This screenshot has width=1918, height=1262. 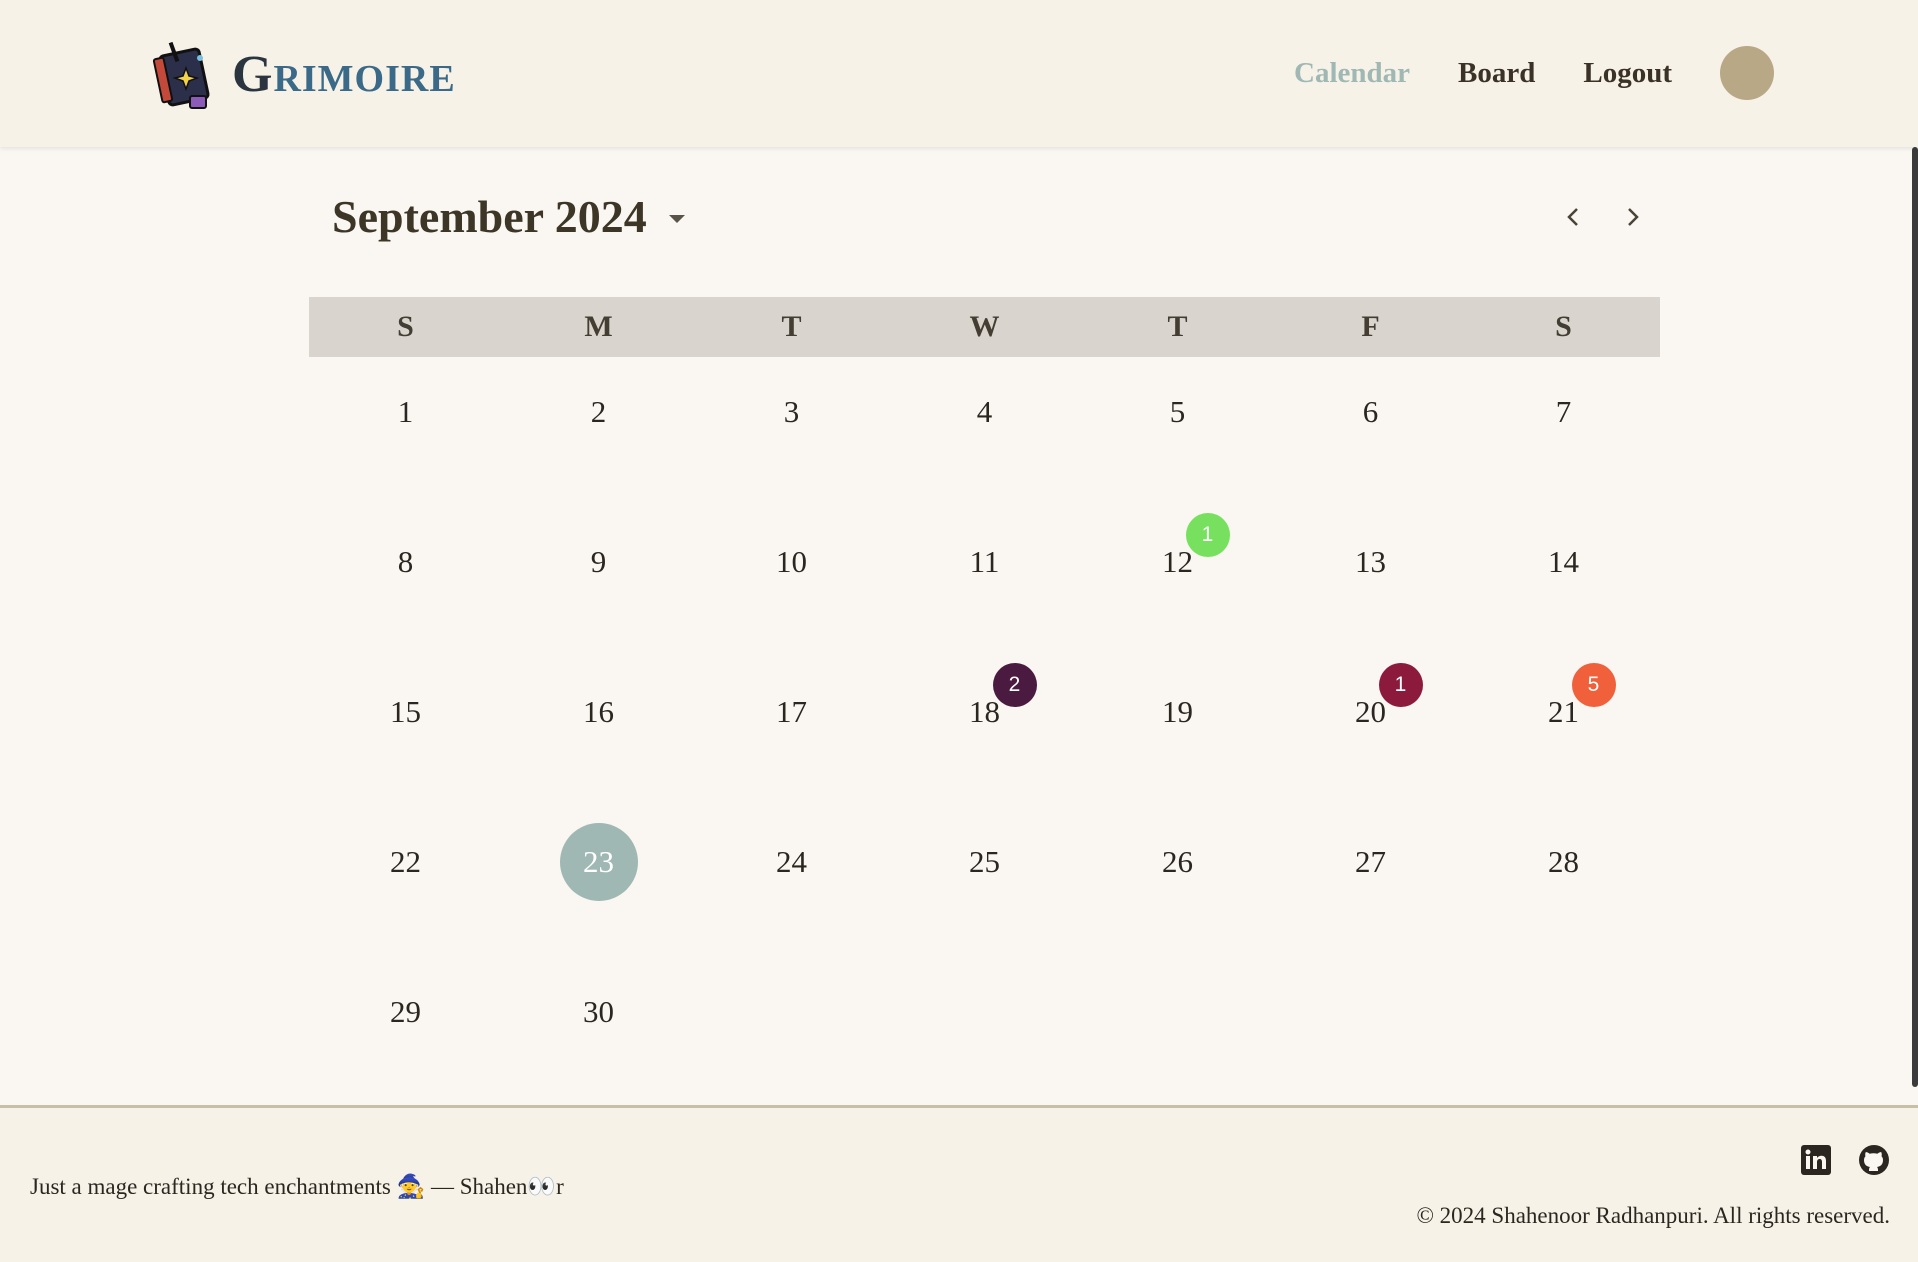 I want to click on day-cell: 19, so click(x=1177, y=732).